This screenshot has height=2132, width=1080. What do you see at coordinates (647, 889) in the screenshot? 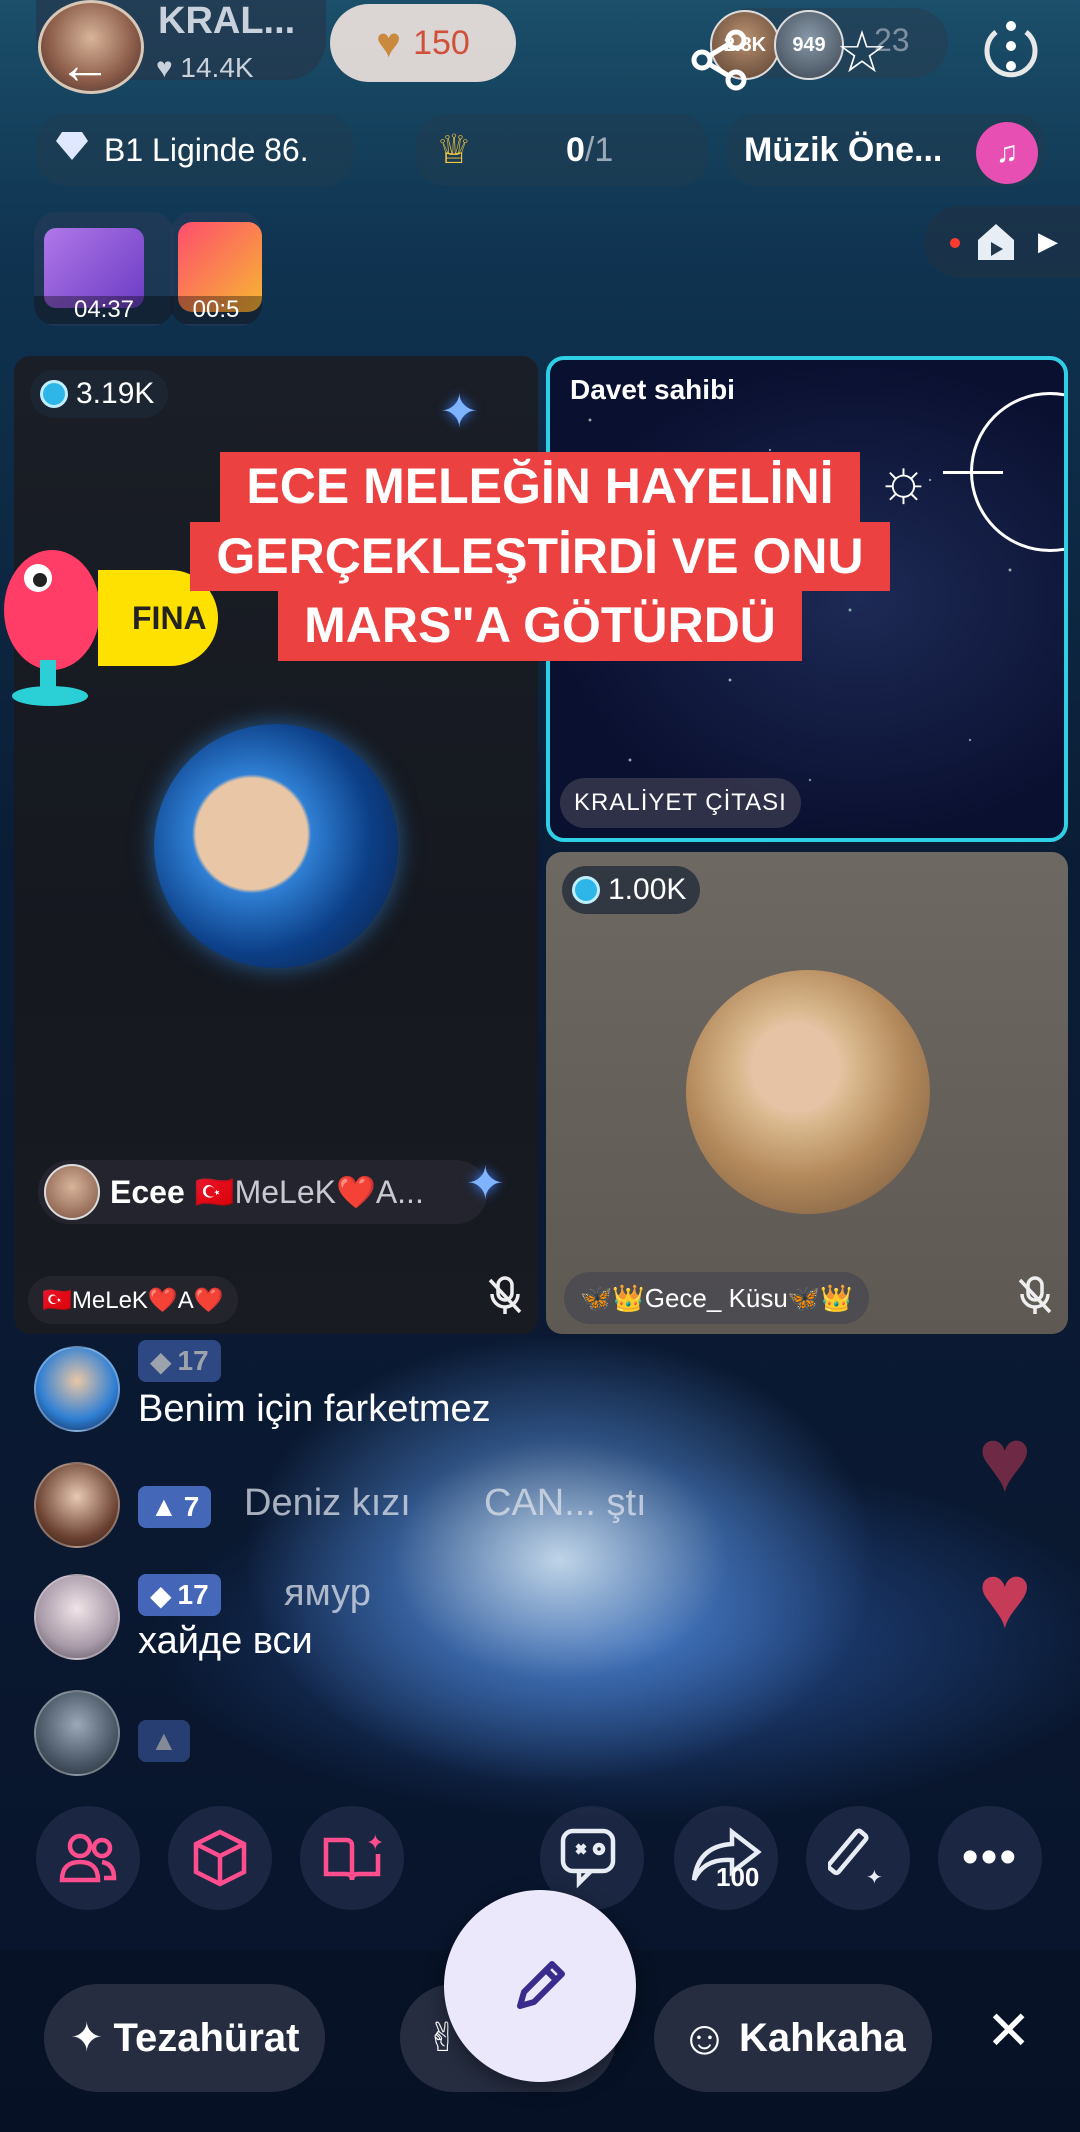
I see `tile-score: 1.00K` at bounding box center [647, 889].